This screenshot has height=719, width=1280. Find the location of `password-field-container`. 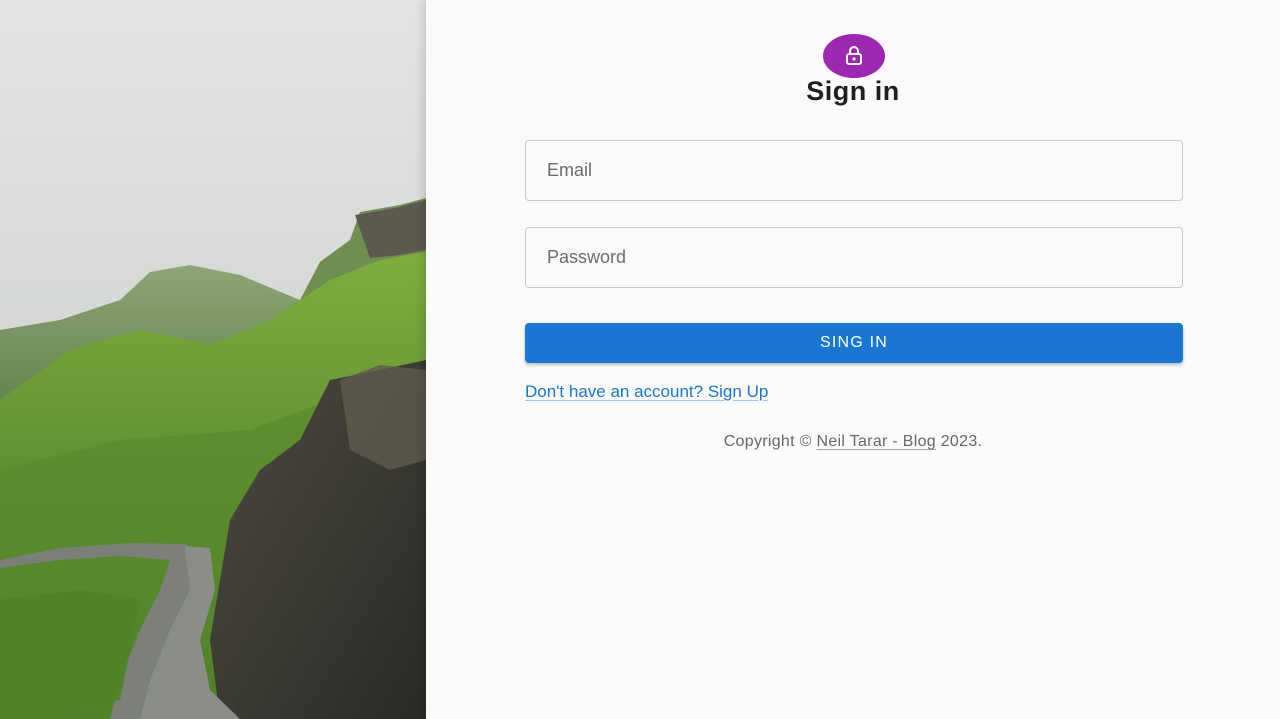

password-field-container is located at coordinates (854, 257).